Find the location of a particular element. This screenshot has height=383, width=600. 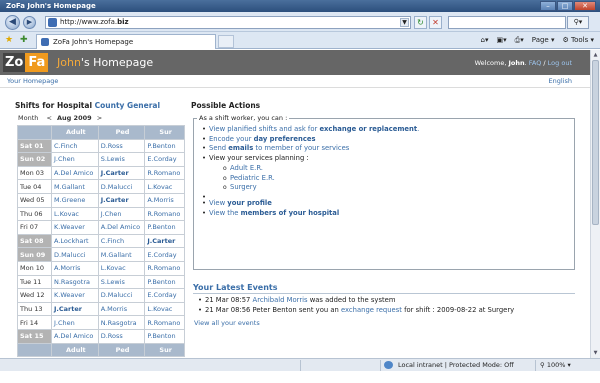

shift-row: Mon 03 A.Del Amico J.Carter R.Romano is located at coordinates (101, 173).